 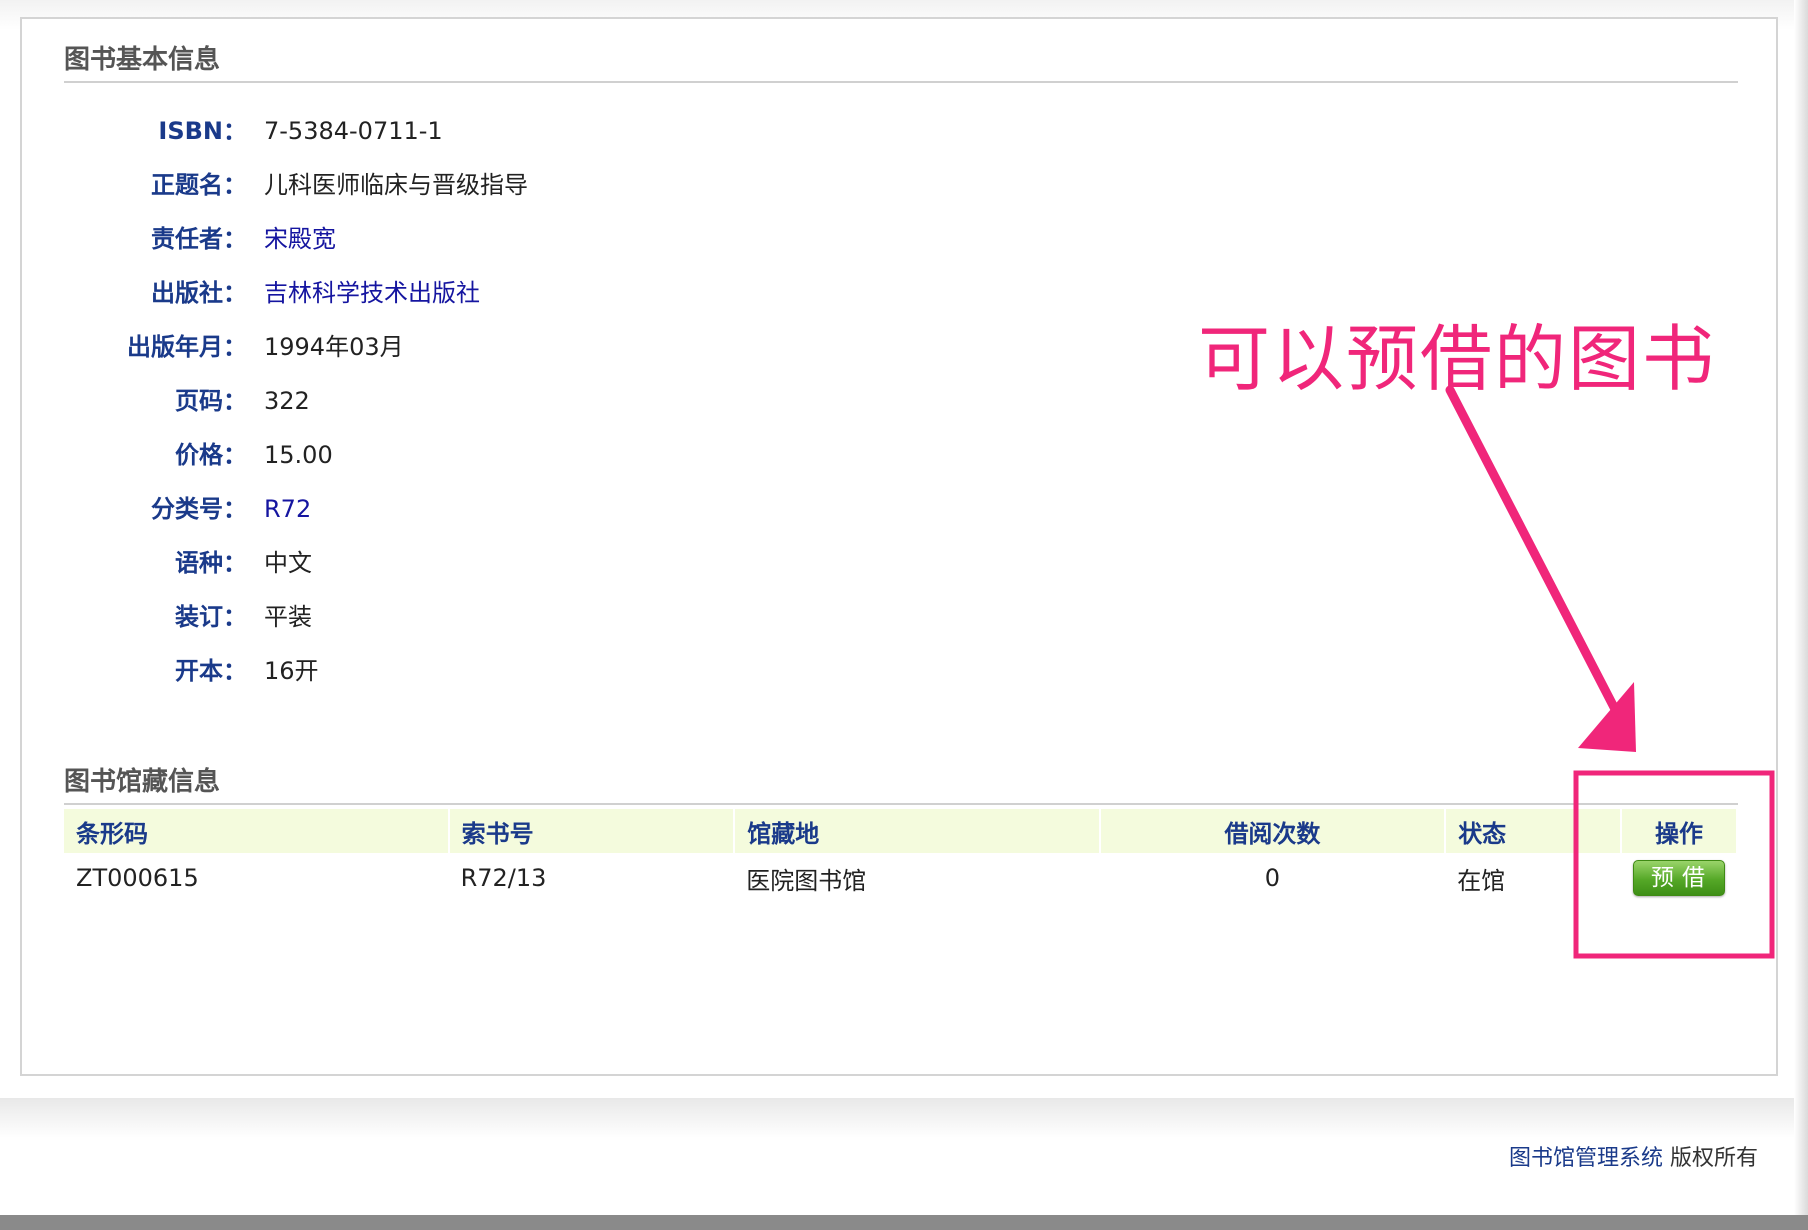 I want to click on table-row: ZT000615 R72/13 医院图书馆 0 在馆 预借, so click(x=900, y=878).